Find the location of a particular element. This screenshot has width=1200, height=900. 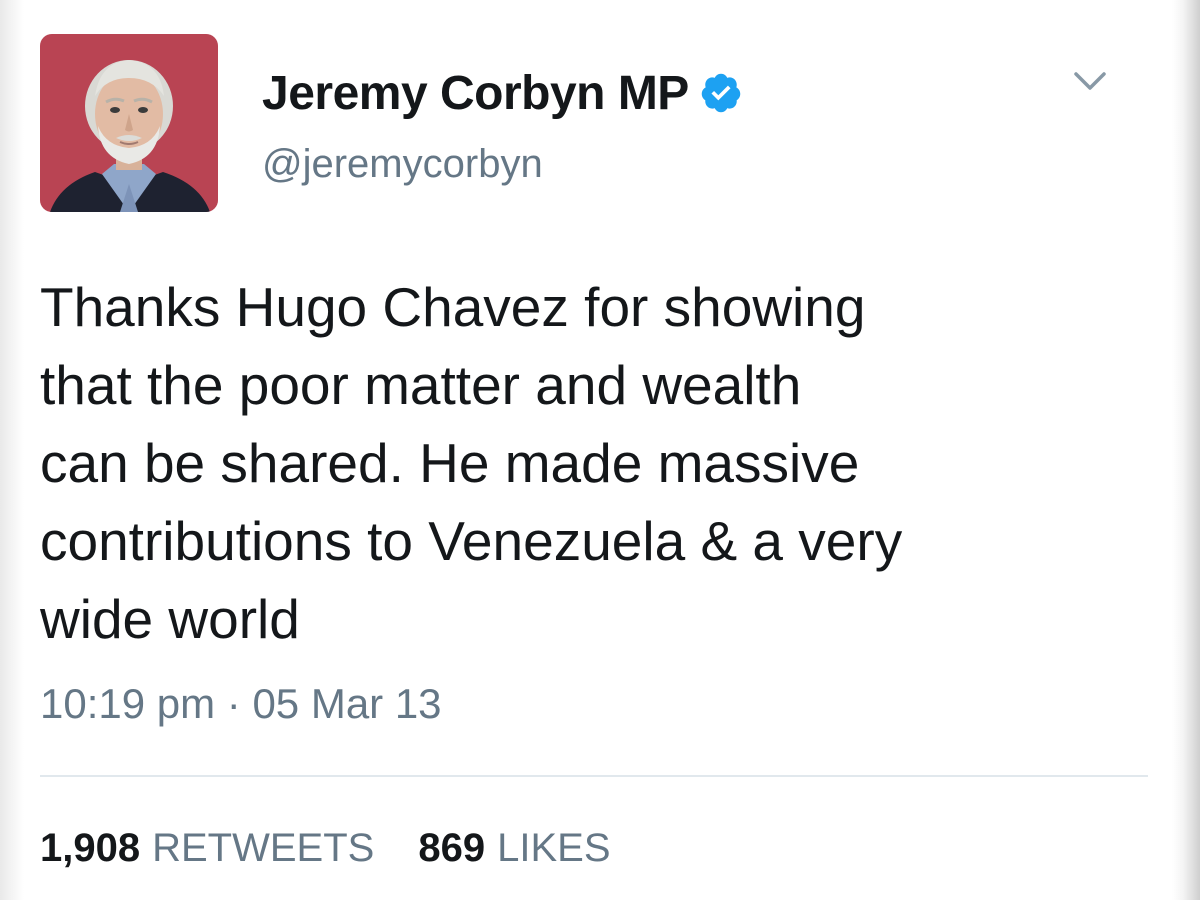

tweet-timestamp: 10:19 pm · 05 Mar 13 is located at coordinates (241, 704).